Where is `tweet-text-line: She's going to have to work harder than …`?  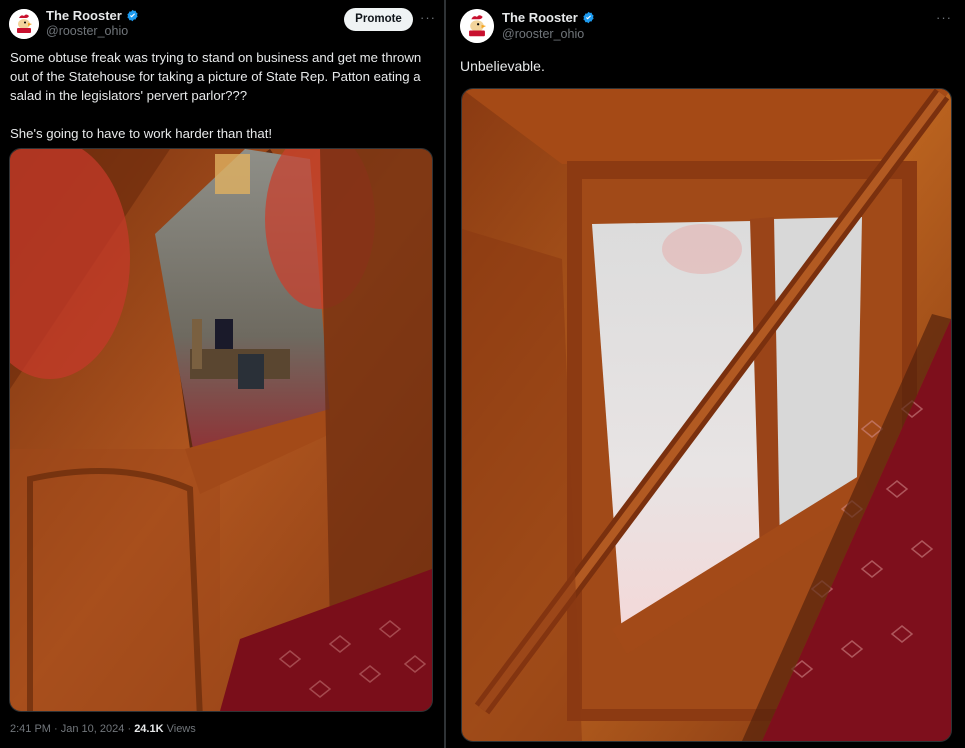
tweet-text-line: She's going to have to work harder than … is located at coordinates (141, 133).